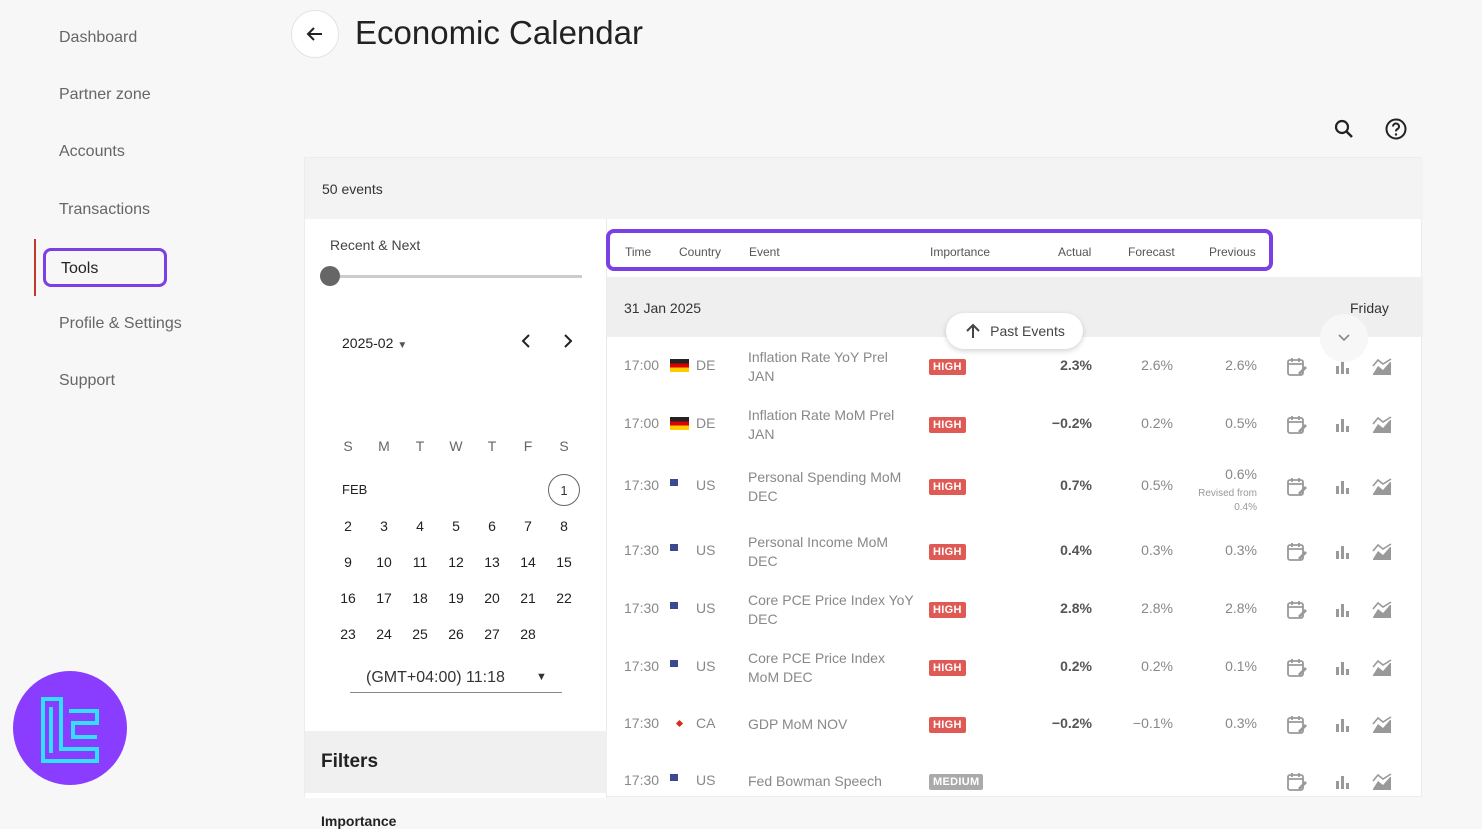 The image size is (1482, 829). I want to click on calendar-day: 20, so click(492, 598).